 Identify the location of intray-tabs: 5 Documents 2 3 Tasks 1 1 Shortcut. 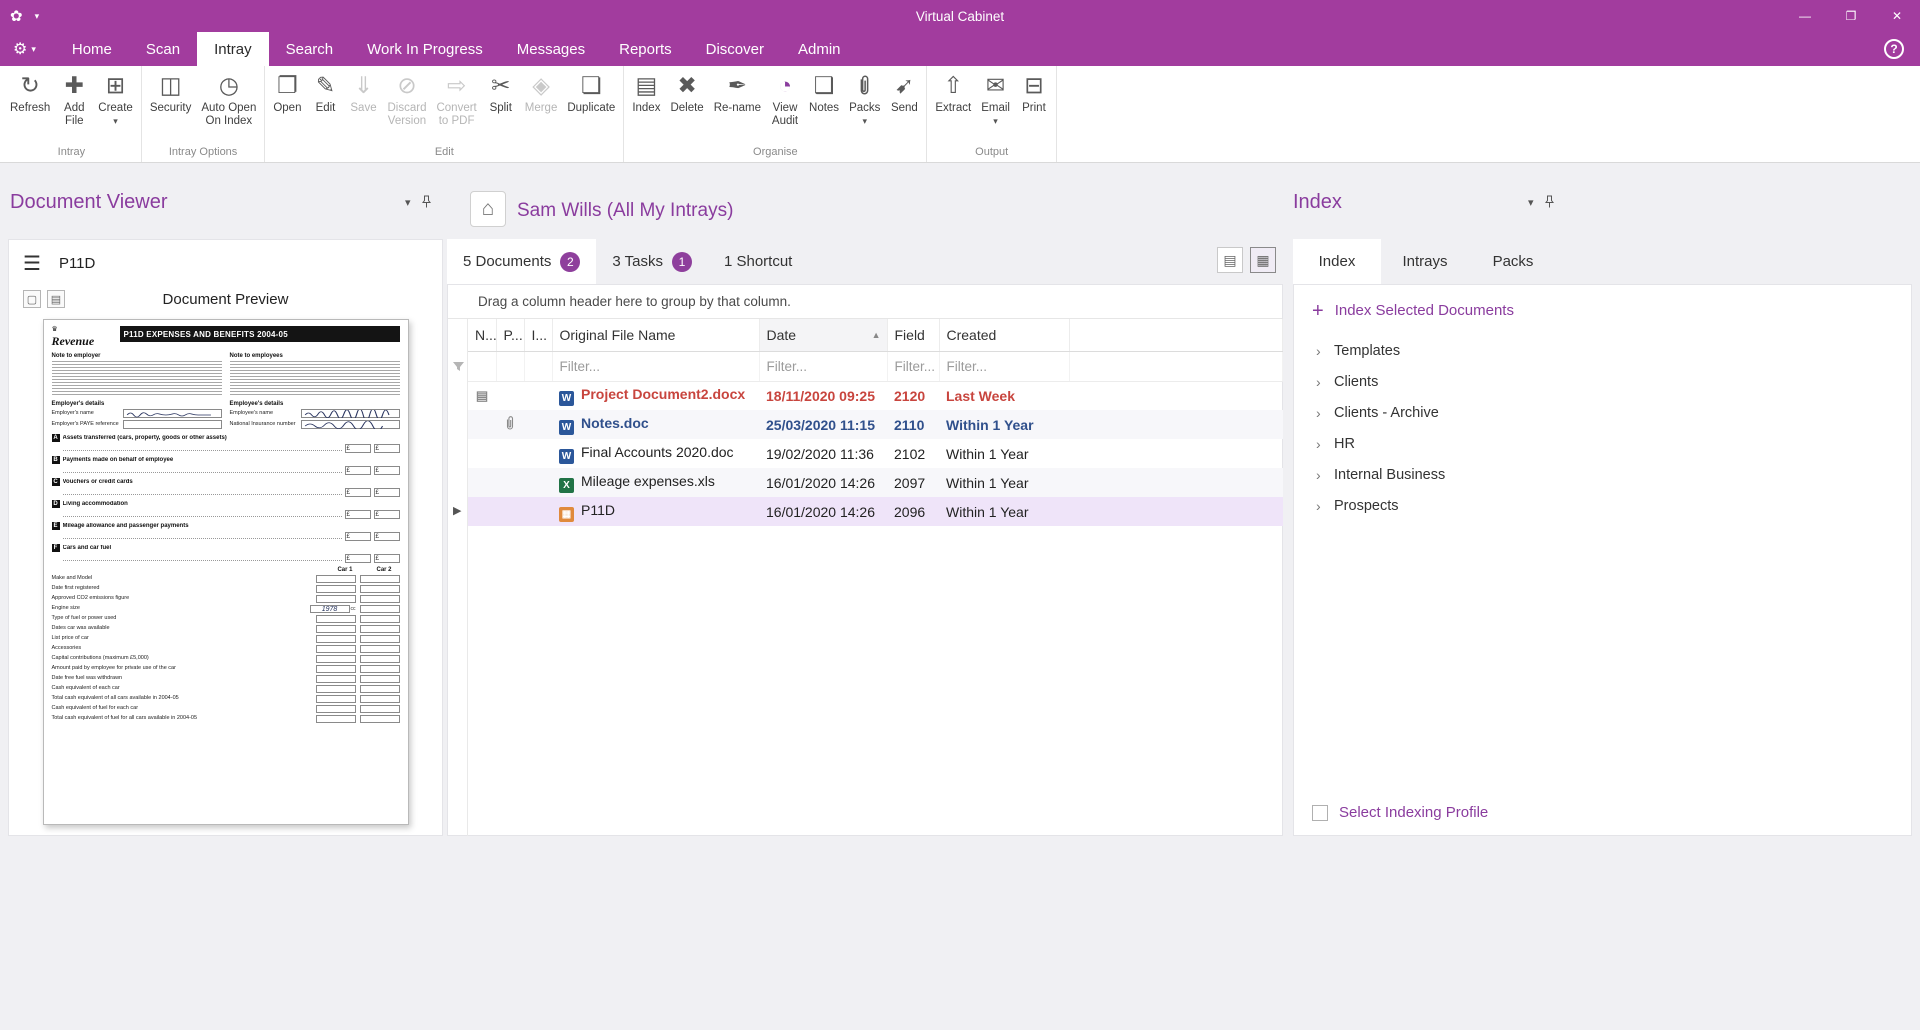
(627, 261).